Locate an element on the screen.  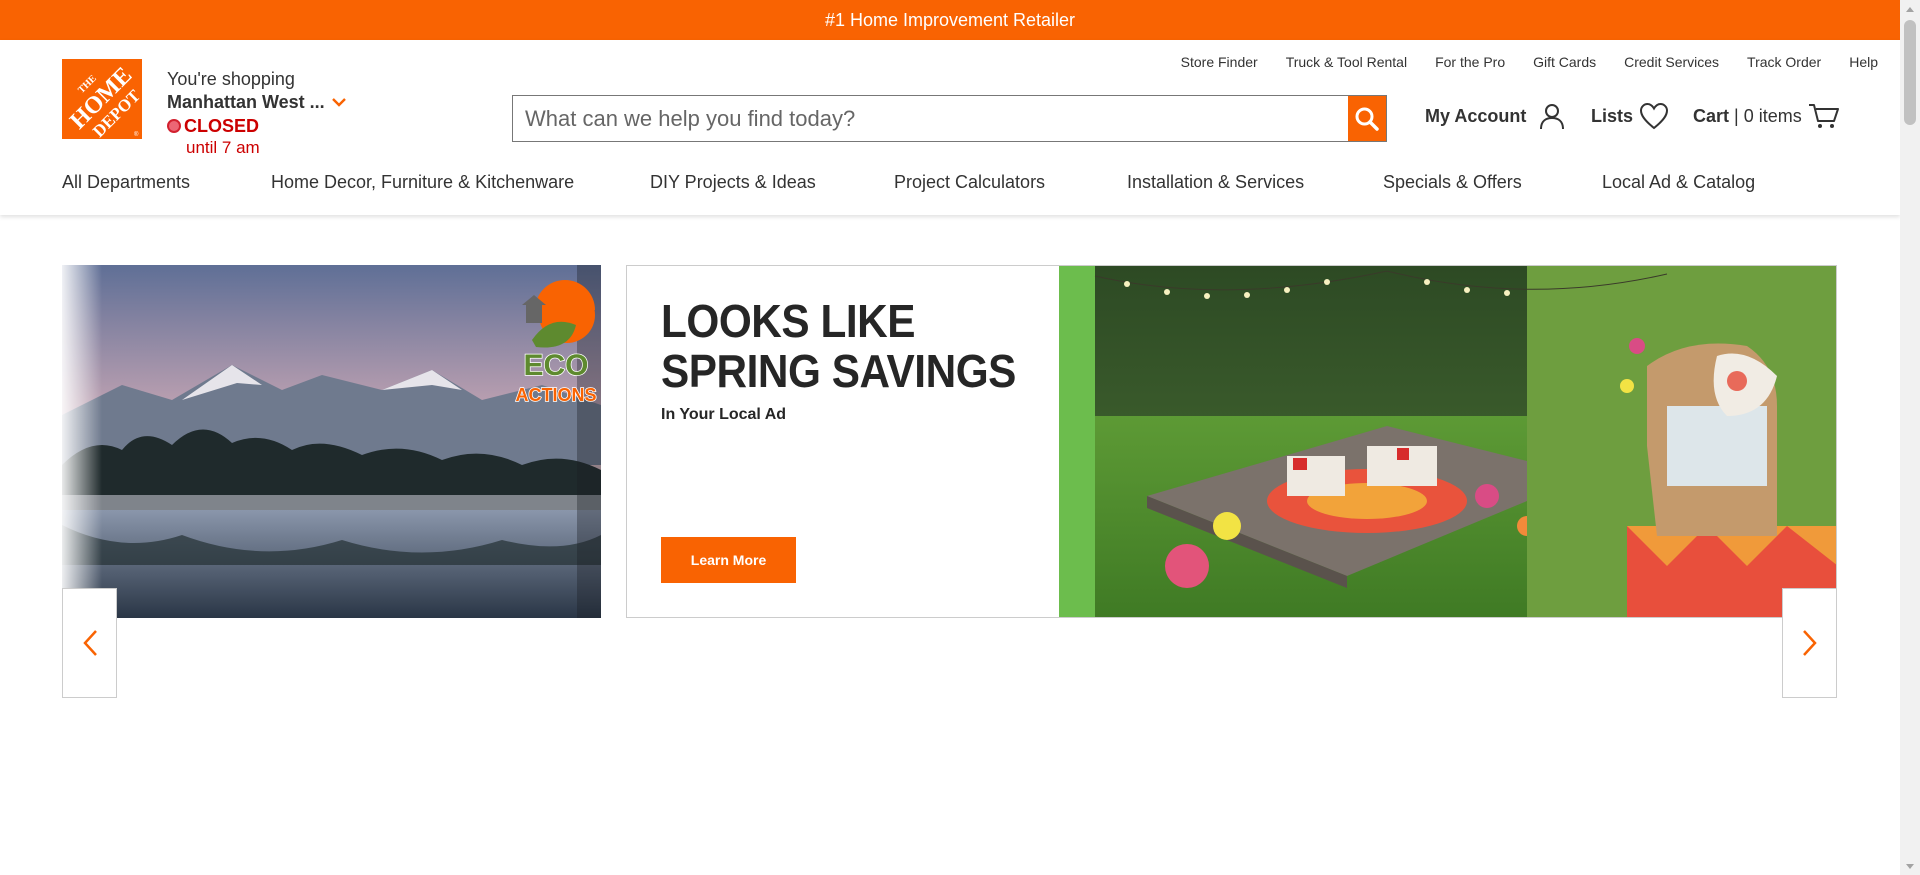
banner-headline: LOOKS LIKE SPRING SAVINGS is located at coordinates (838, 346).